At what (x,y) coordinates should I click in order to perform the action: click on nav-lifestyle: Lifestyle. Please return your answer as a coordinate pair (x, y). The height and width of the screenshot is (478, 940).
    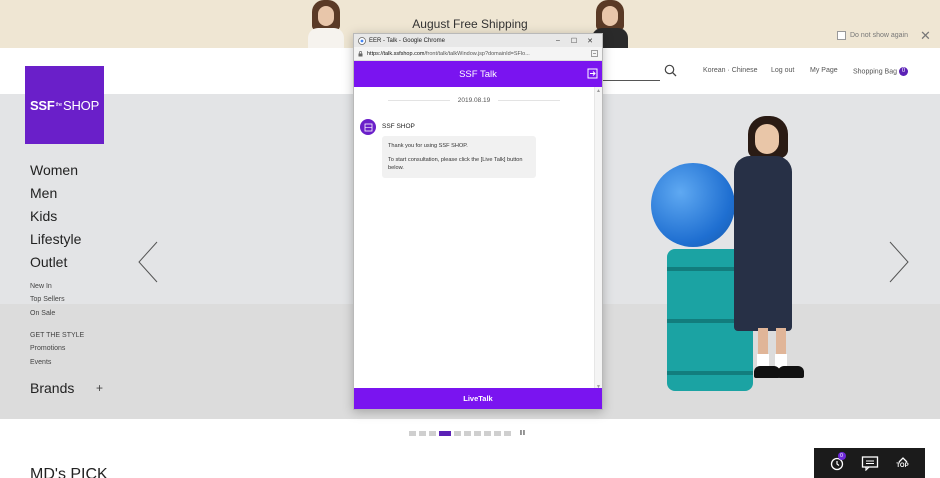
    Looking at the image, I should click on (55, 239).